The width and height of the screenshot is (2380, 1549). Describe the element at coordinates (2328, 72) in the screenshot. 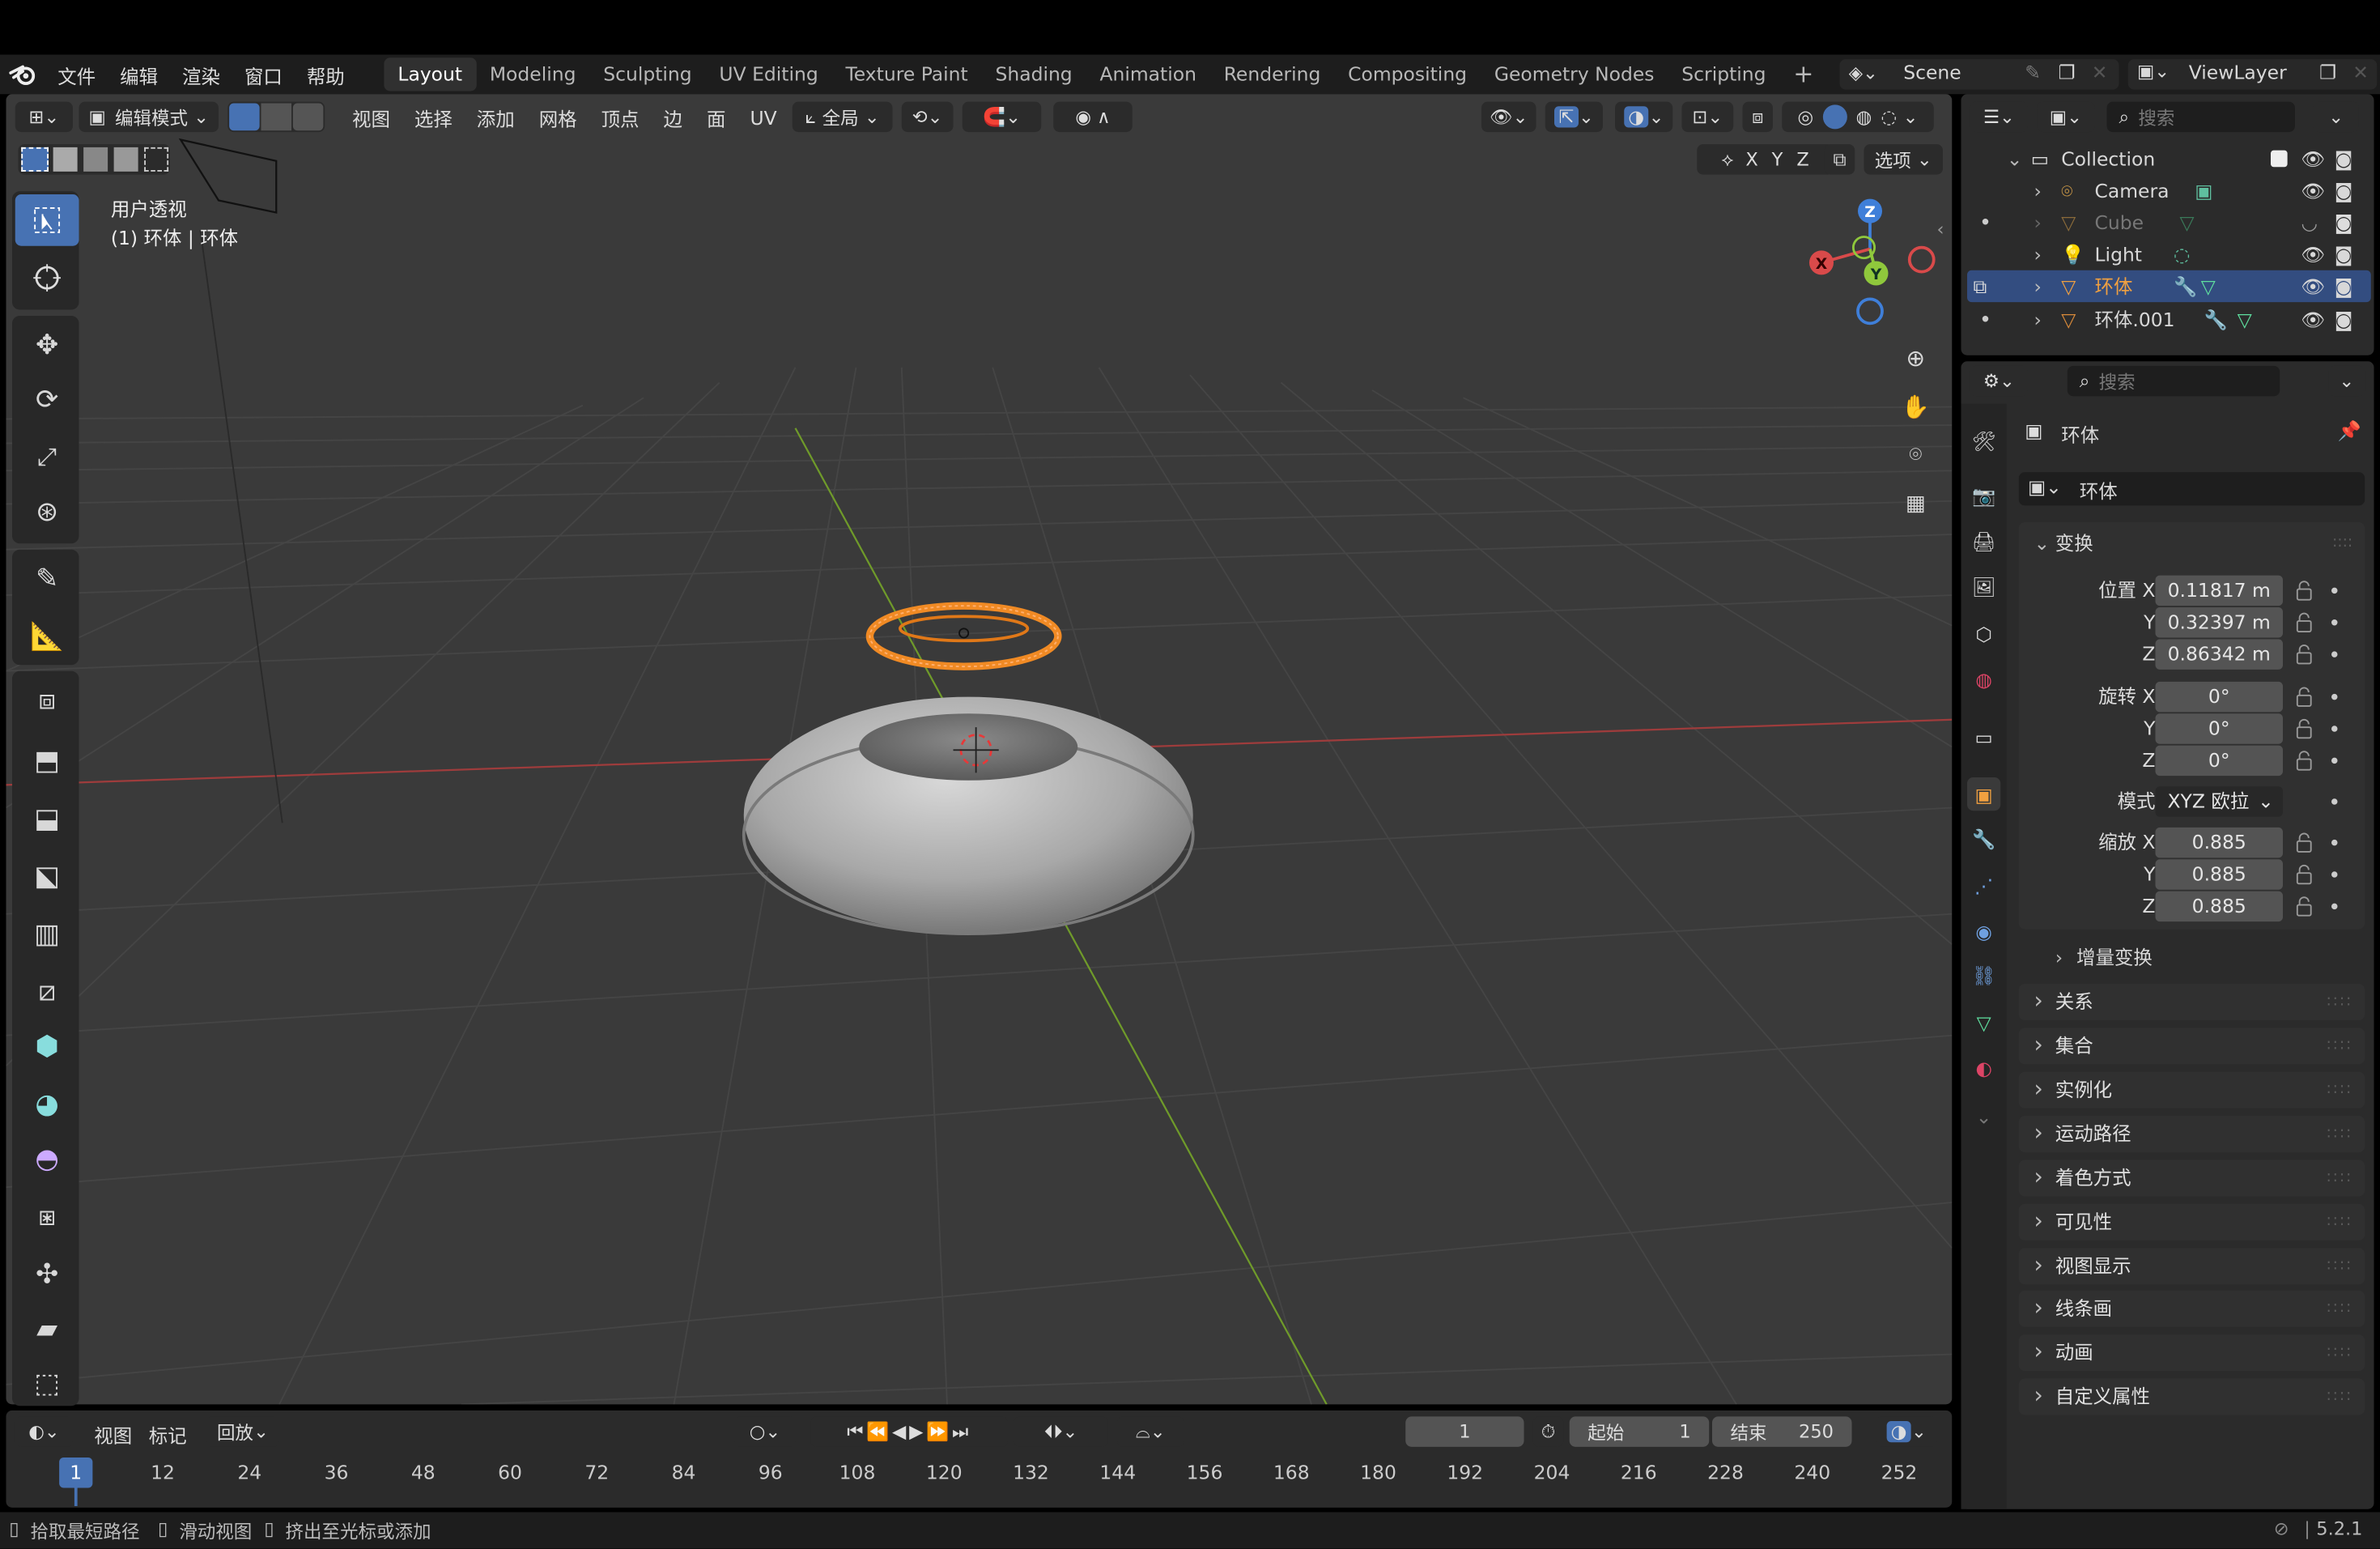

I see `new-view-layer-icon: ❐` at that location.